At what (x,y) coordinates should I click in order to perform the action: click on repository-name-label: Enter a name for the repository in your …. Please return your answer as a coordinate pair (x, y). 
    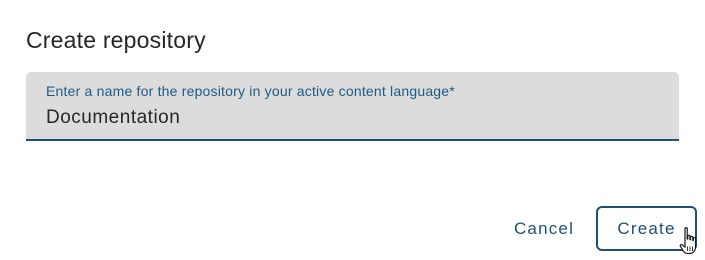
    Looking at the image, I should click on (250, 91).